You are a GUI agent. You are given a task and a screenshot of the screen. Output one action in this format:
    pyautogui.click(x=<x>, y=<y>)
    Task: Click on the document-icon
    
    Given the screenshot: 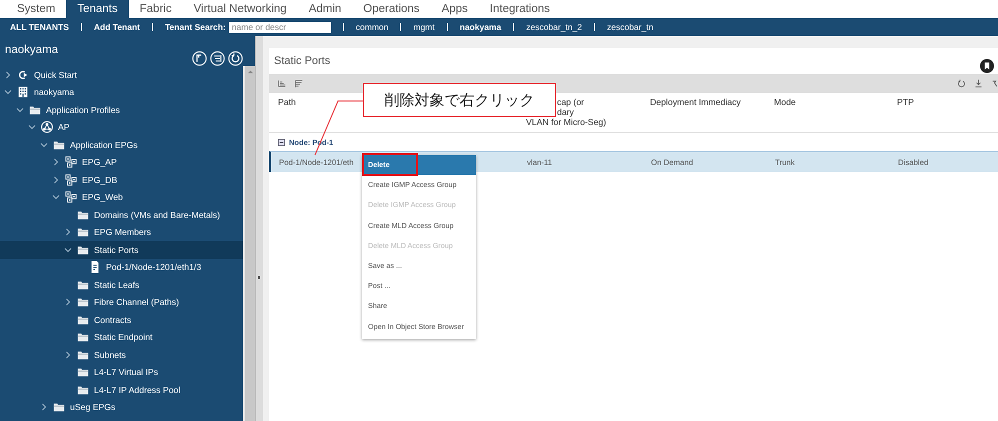 What is the action you would take?
    pyautogui.click(x=95, y=267)
    